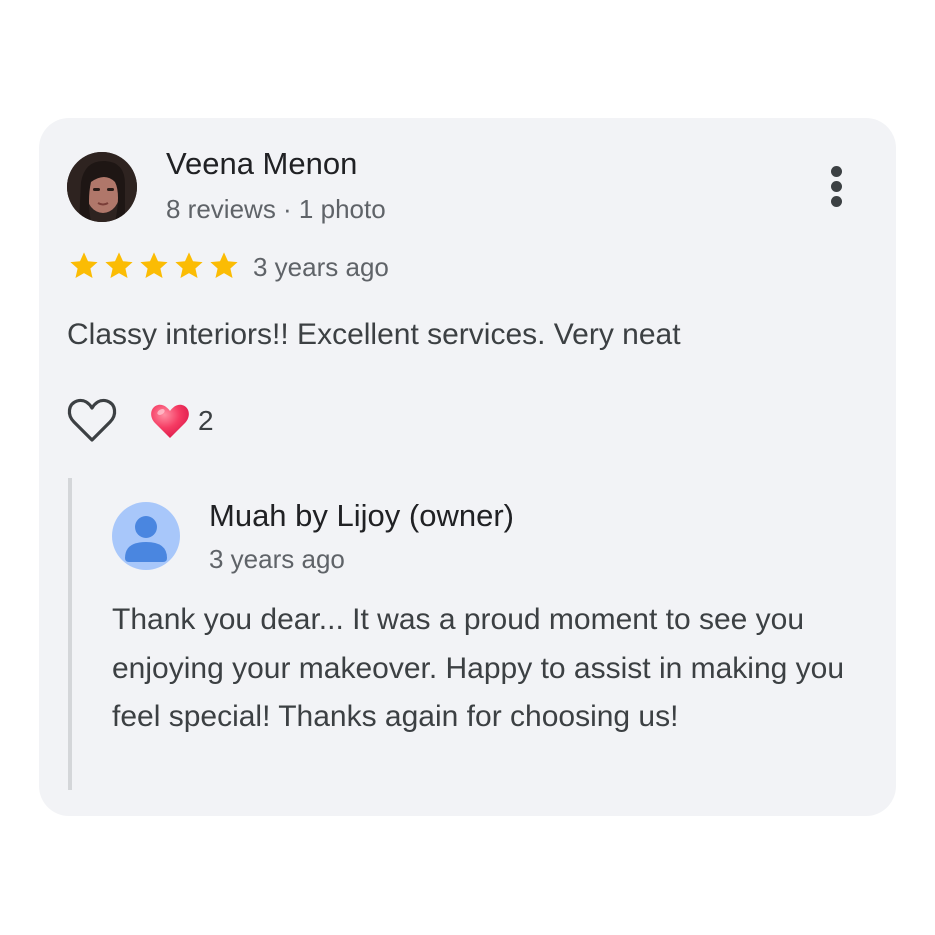  I want to click on owner-reply-time: 3 years ago, so click(277, 559).